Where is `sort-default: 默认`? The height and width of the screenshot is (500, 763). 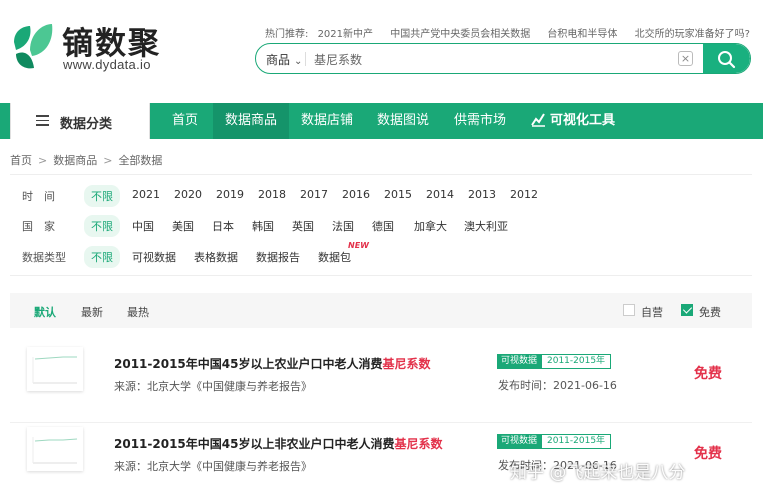
sort-default: 默认 is located at coordinates (45, 312).